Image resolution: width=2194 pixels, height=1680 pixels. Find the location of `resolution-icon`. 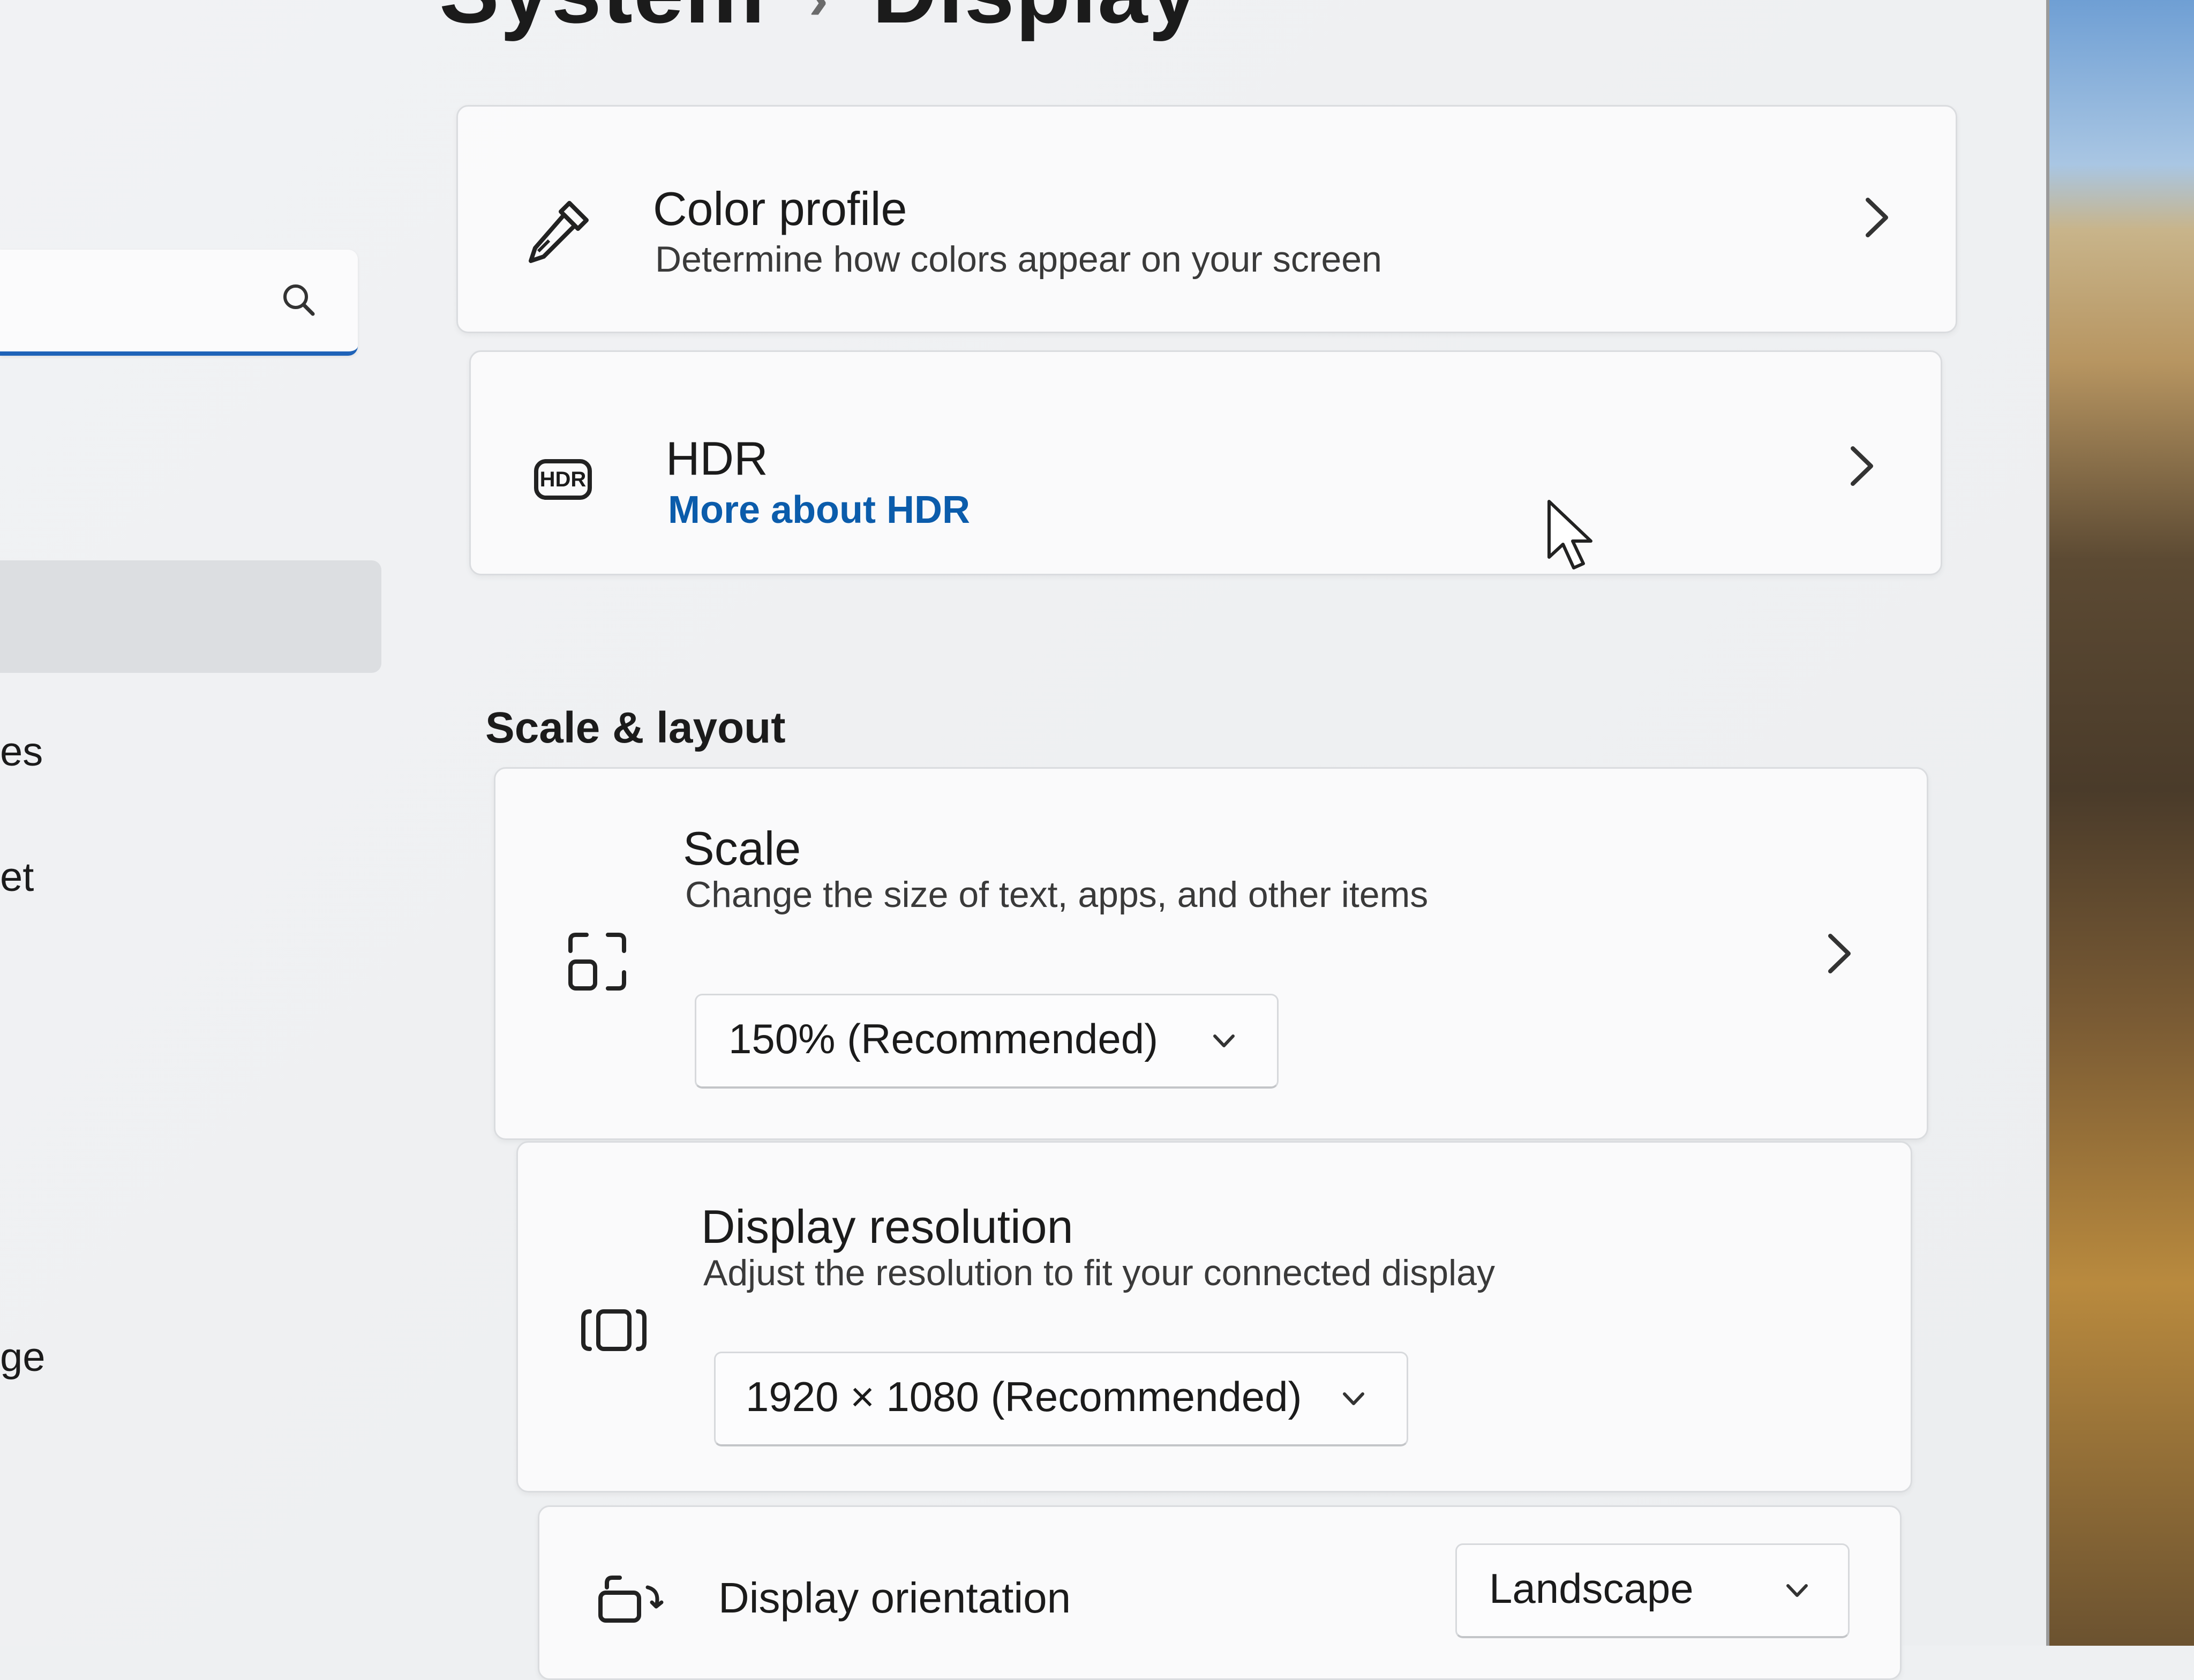

resolution-icon is located at coordinates (614, 1330).